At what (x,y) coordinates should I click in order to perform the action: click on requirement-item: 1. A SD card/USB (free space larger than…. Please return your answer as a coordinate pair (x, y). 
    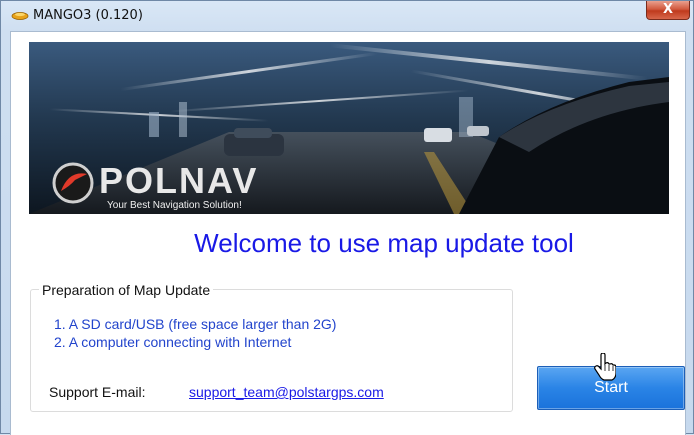
    Looking at the image, I should click on (195, 324).